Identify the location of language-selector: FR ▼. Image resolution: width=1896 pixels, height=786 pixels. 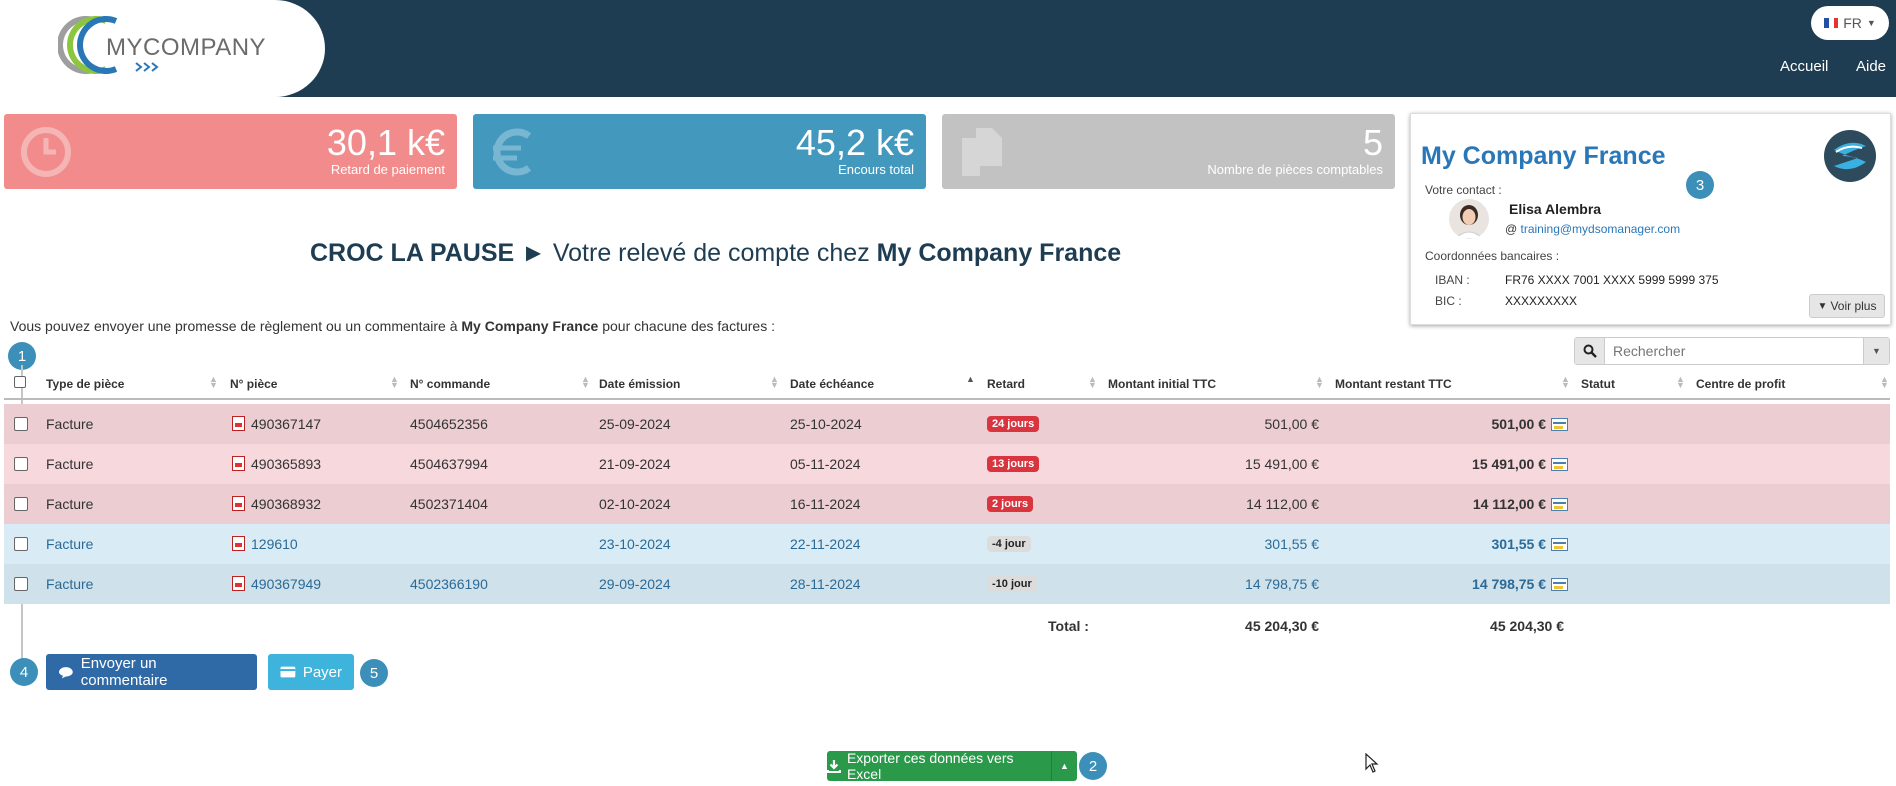
(1850, 23).